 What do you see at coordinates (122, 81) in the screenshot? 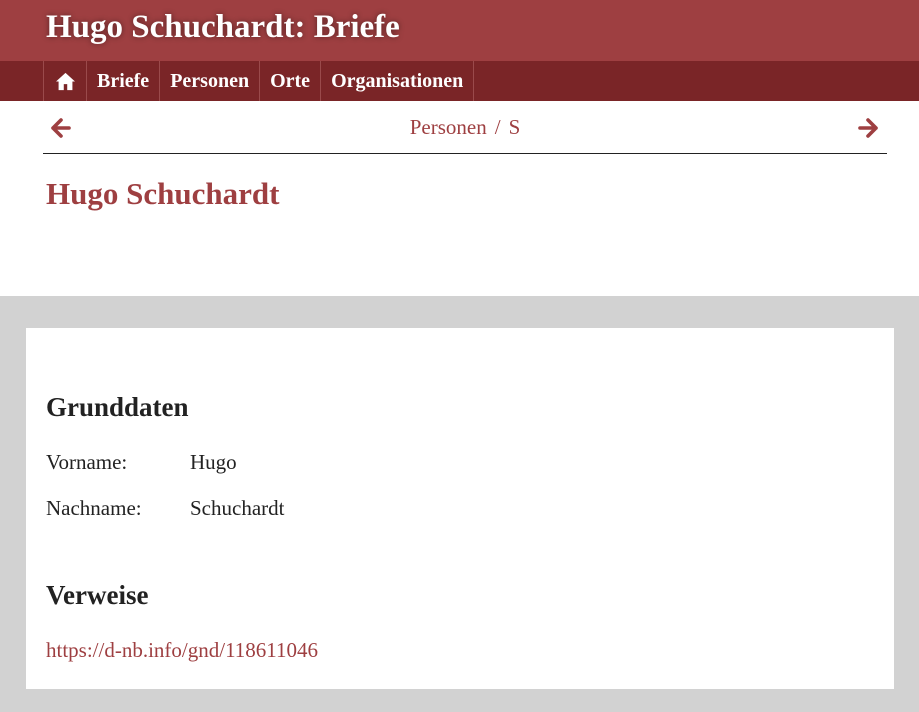
I see `nav-item-briefe: Briefe` at bounding box center [122, 81].